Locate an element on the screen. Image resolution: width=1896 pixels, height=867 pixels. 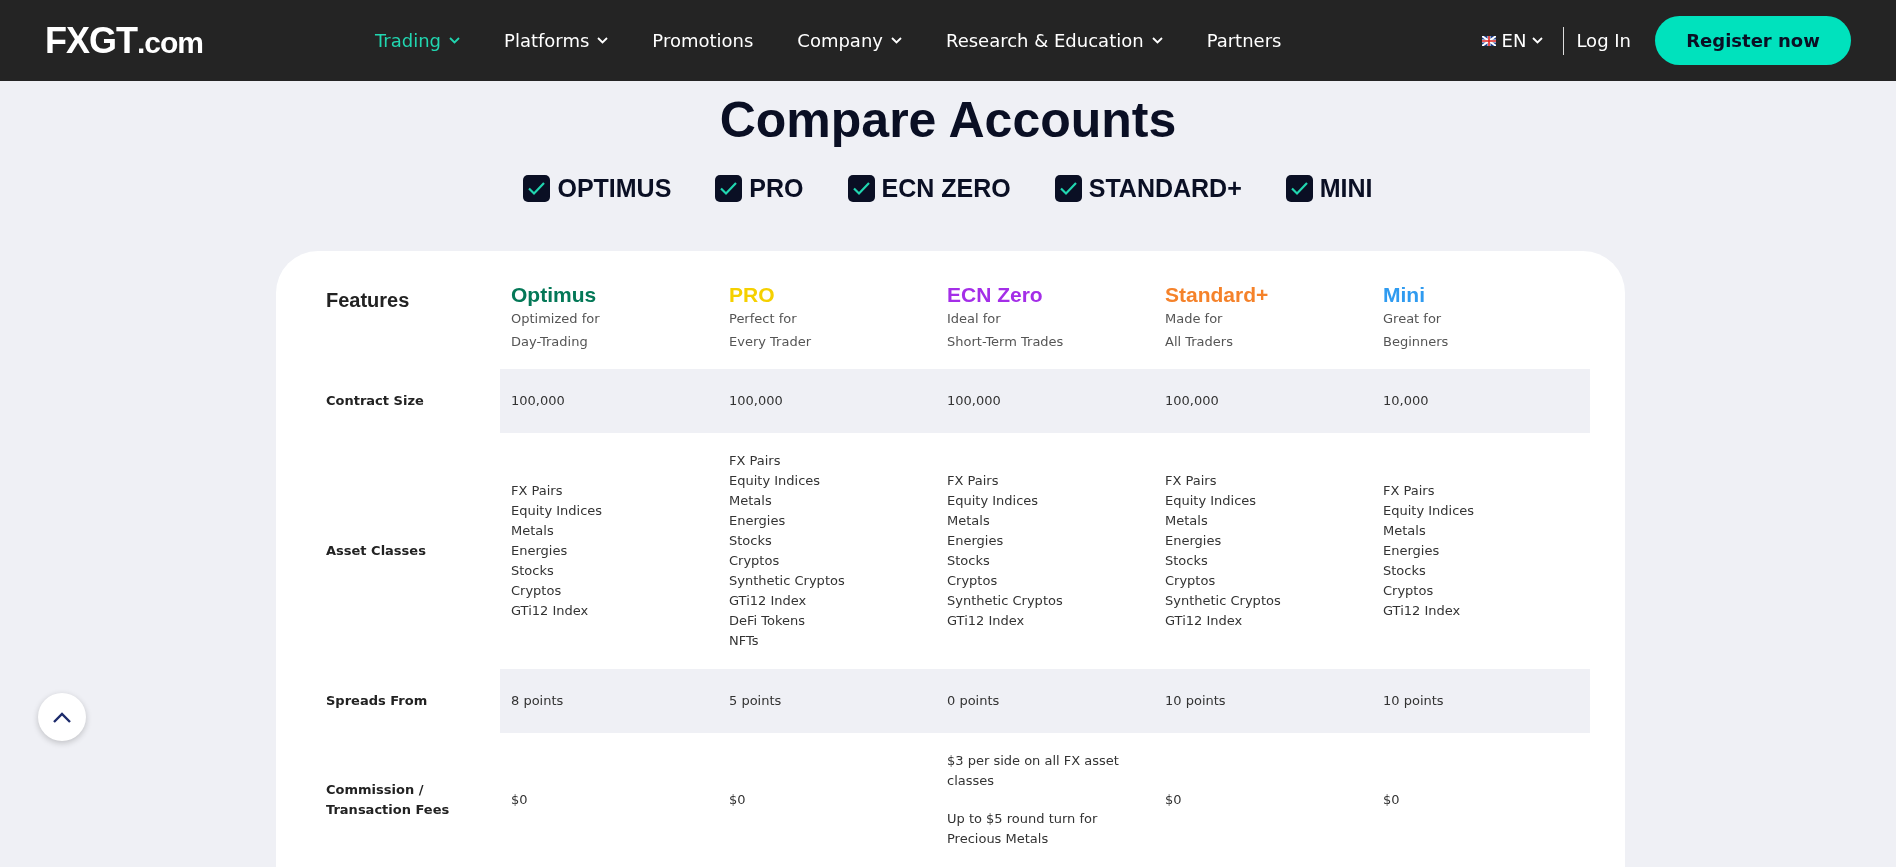
account-tagline: Every Trader is located at coordinates (770, 342).